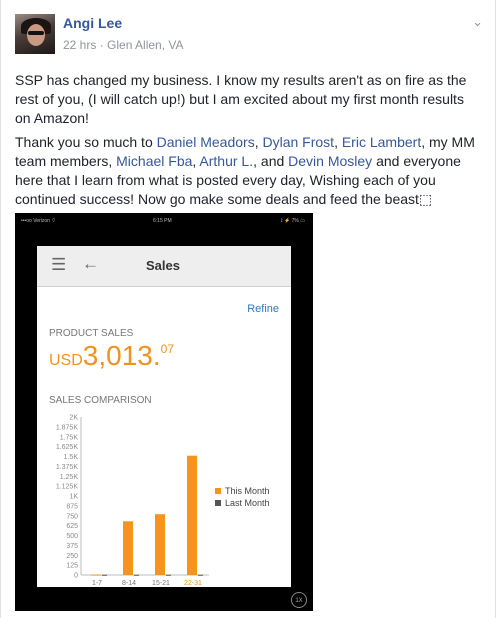  What do you see at coordinates (73, 497) in the screenshot?
I see `y-tick-label: 1K` at bounding box center [73, 497].